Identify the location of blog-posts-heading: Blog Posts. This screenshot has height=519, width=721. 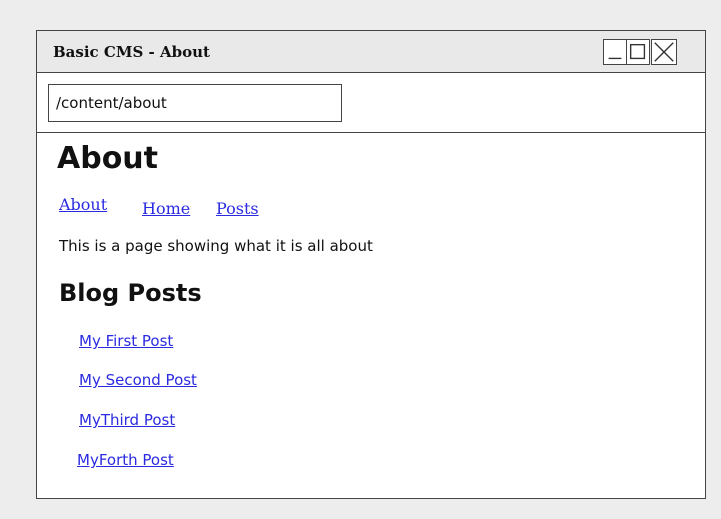
(130, 293).